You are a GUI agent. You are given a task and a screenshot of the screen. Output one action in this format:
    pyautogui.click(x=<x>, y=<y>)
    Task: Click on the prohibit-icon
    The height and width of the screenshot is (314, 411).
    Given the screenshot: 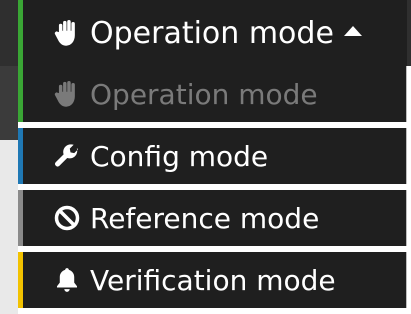 What is the action you would take?
    pyautogui.click(x=67, y=218)
    